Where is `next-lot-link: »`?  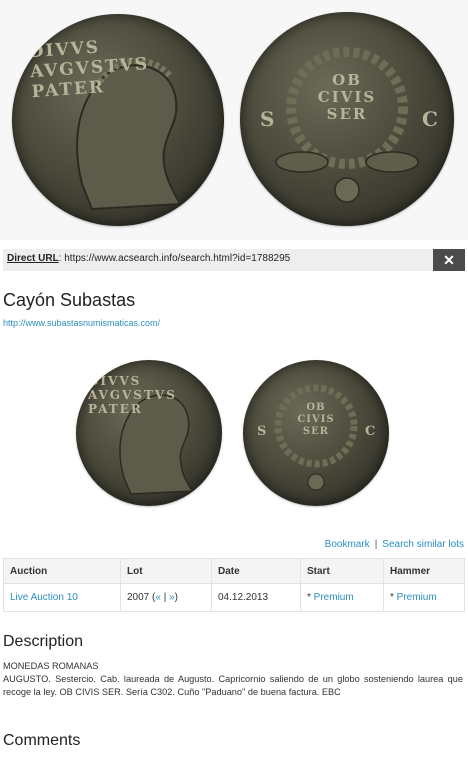 next-lot-link: » is located at coordinates (172, 597).